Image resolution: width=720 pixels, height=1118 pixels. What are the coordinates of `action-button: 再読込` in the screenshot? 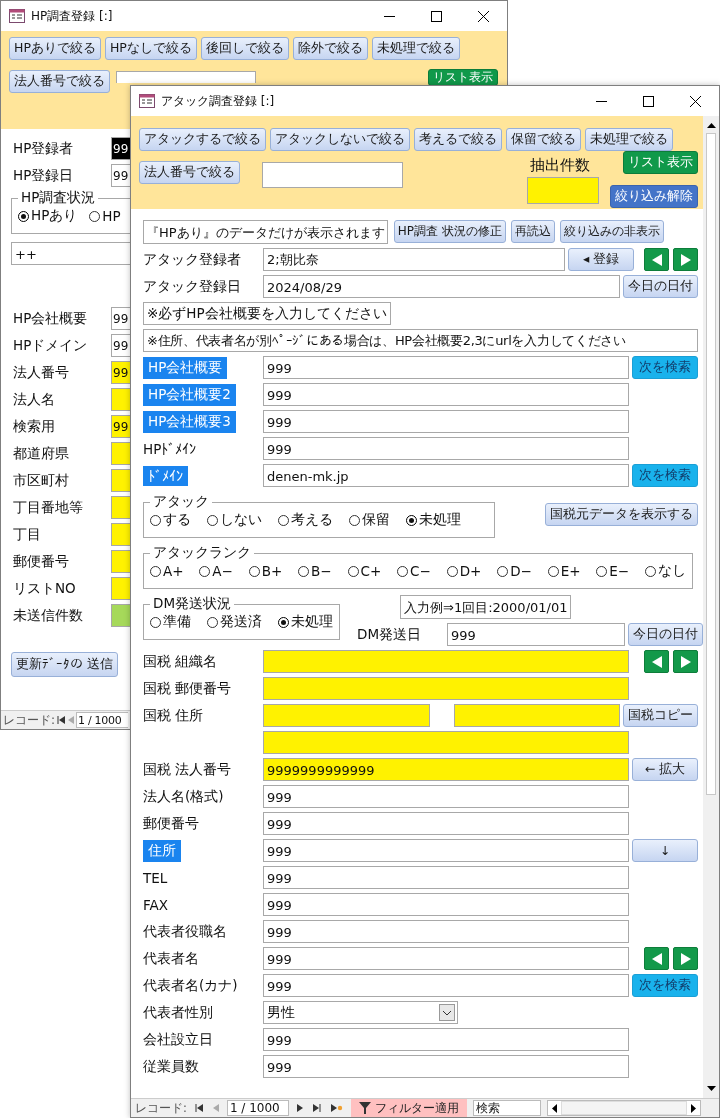 It's located at (532, 231).